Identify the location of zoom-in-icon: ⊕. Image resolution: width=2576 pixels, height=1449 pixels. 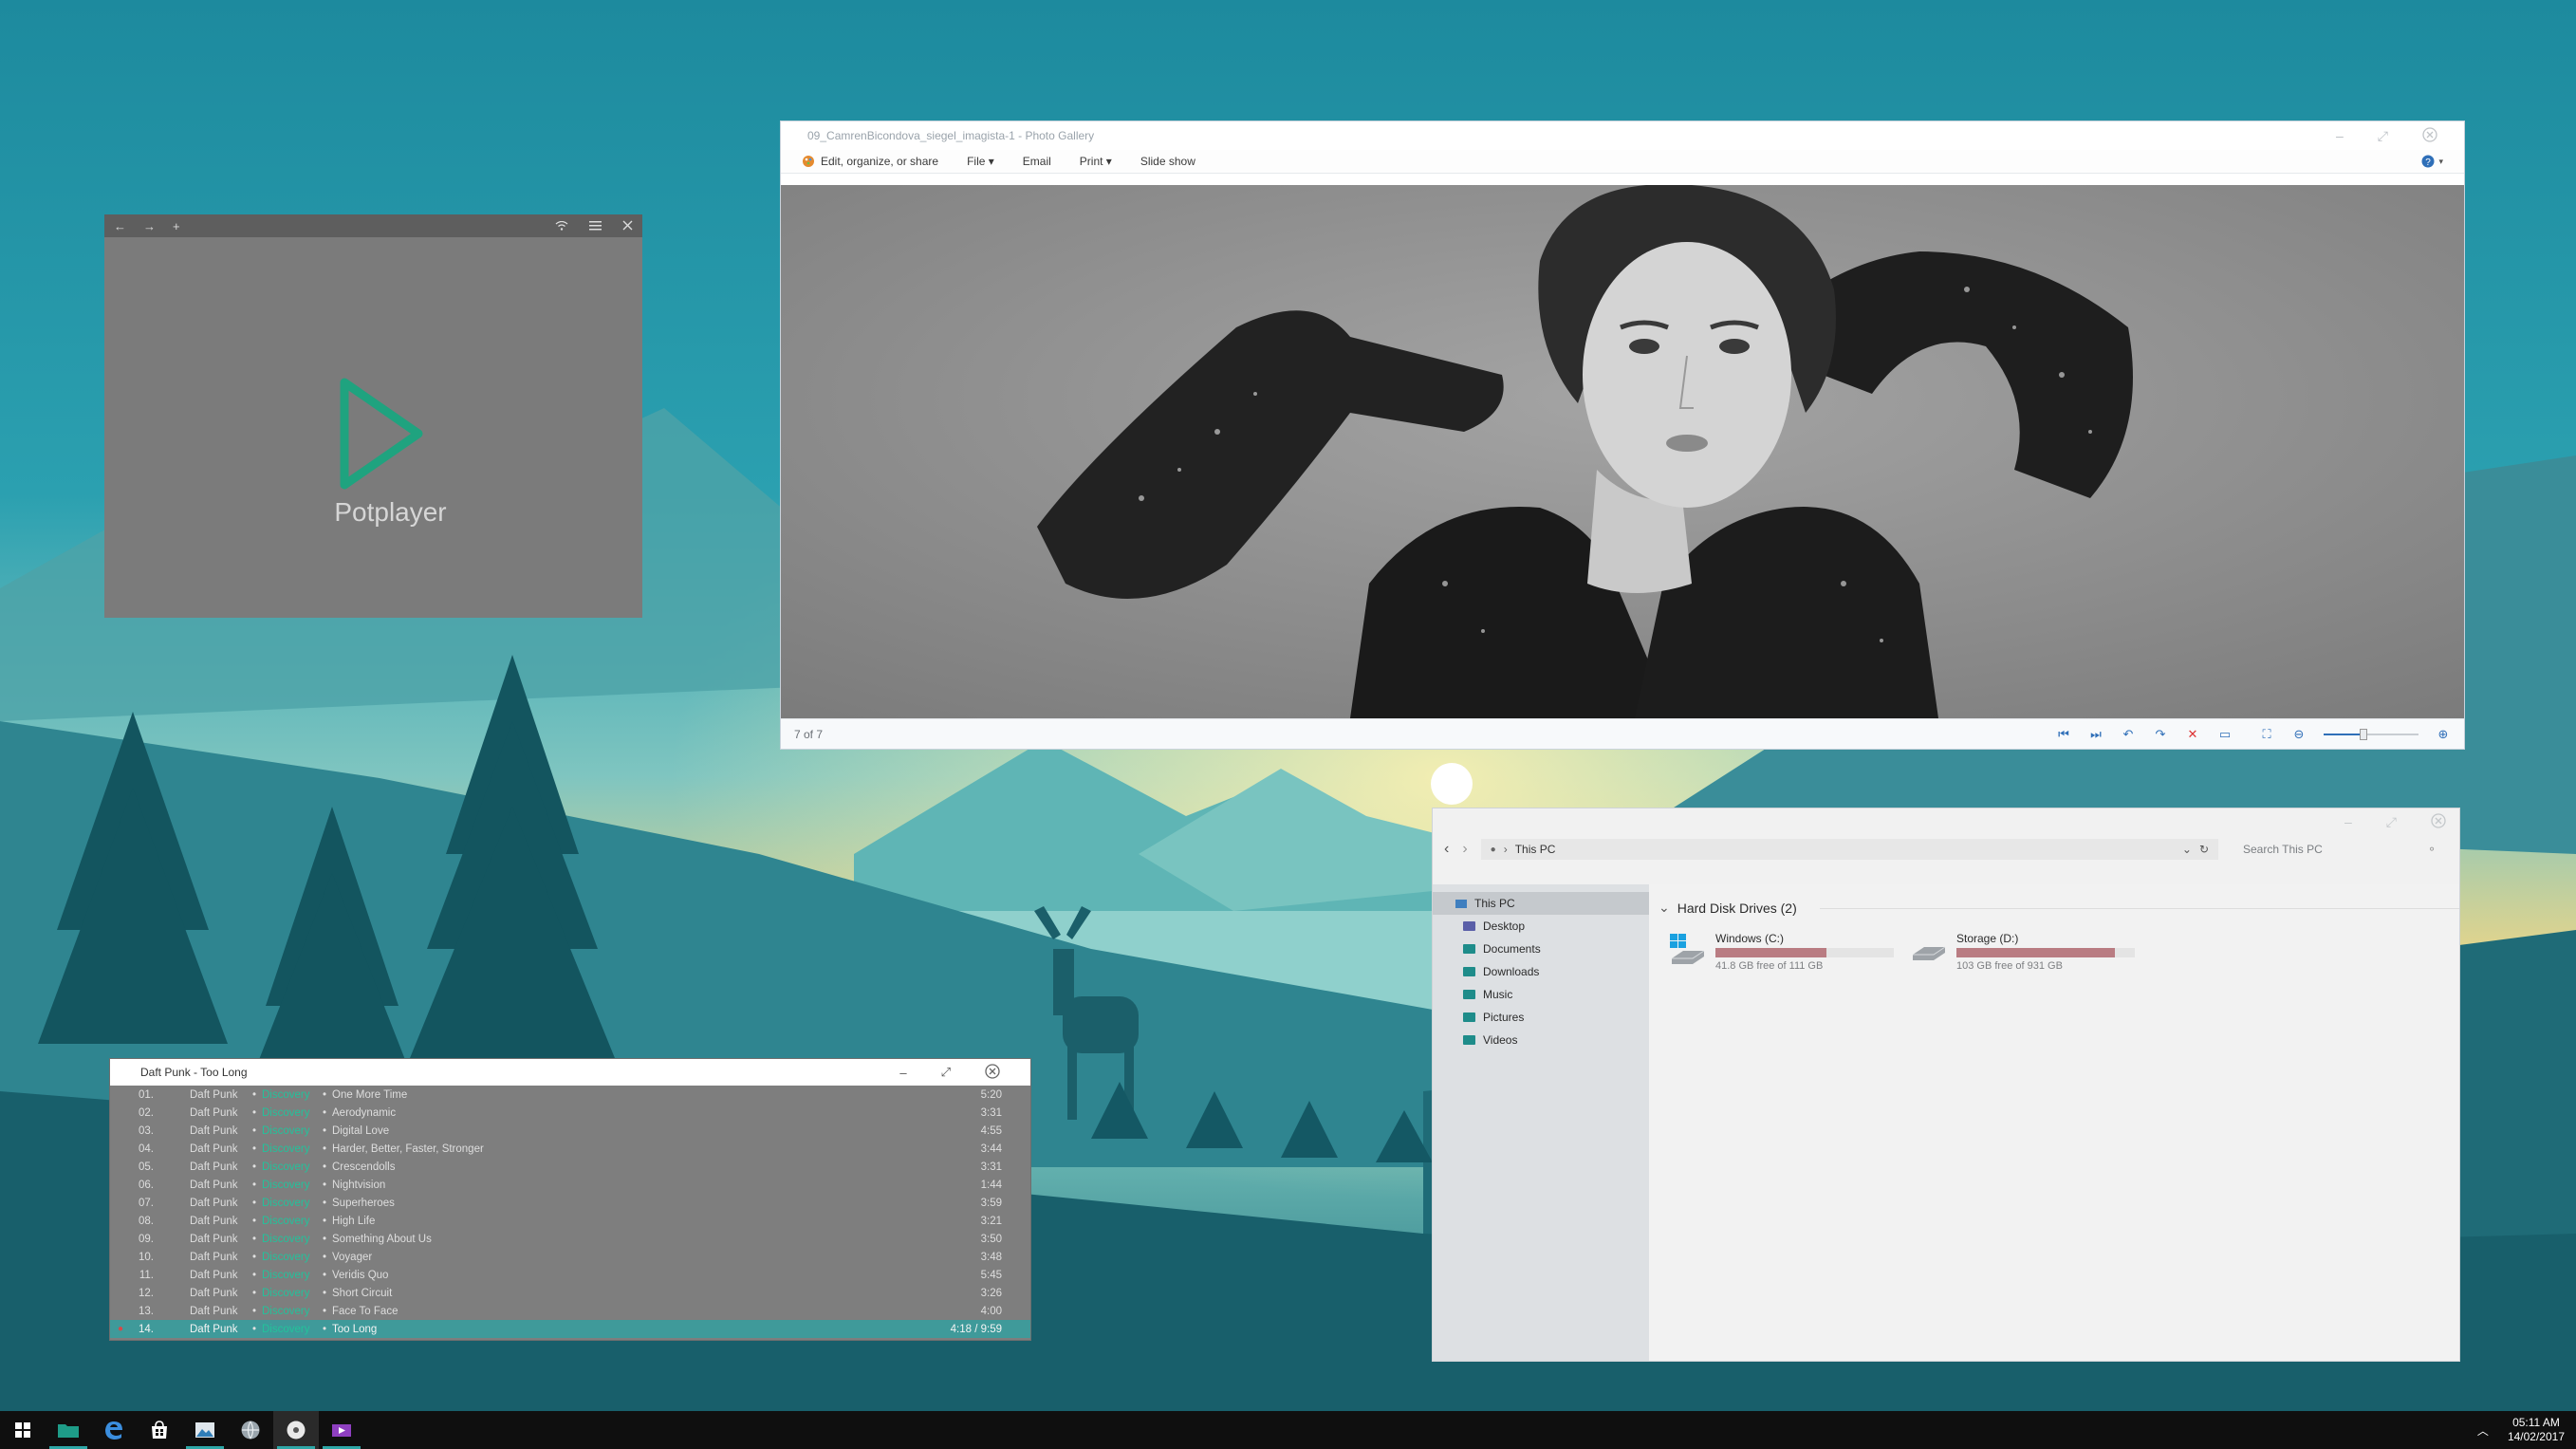
(2443, 734).